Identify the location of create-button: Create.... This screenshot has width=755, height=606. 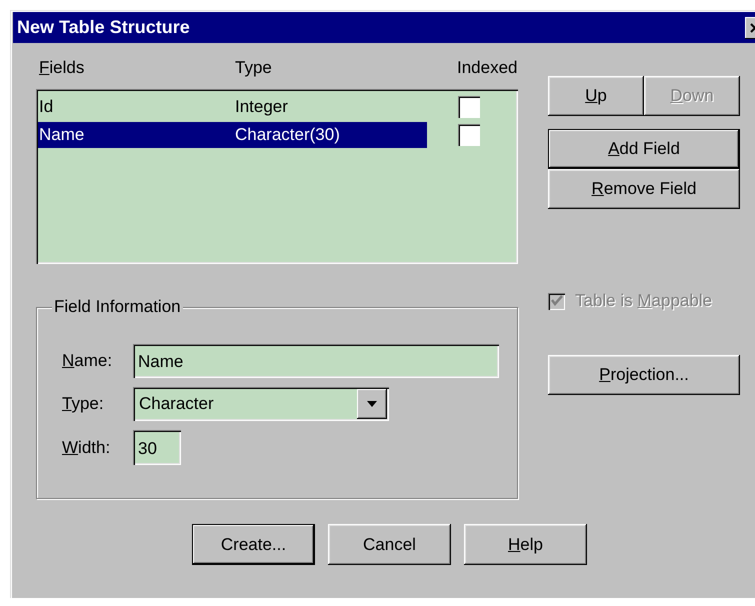
(253, 544).